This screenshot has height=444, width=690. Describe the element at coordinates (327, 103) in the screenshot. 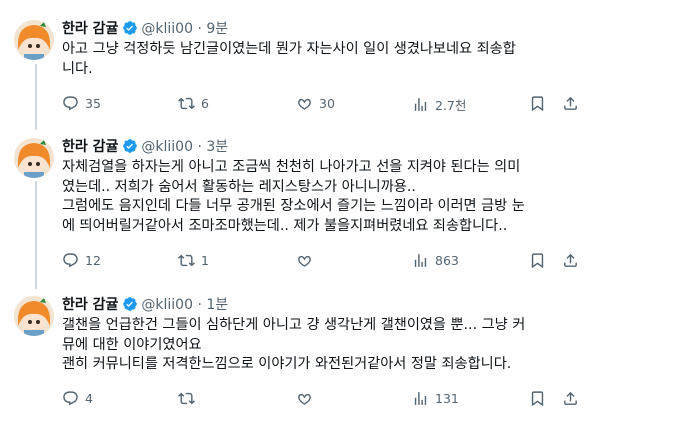

I see `like-count: 30` at that location.